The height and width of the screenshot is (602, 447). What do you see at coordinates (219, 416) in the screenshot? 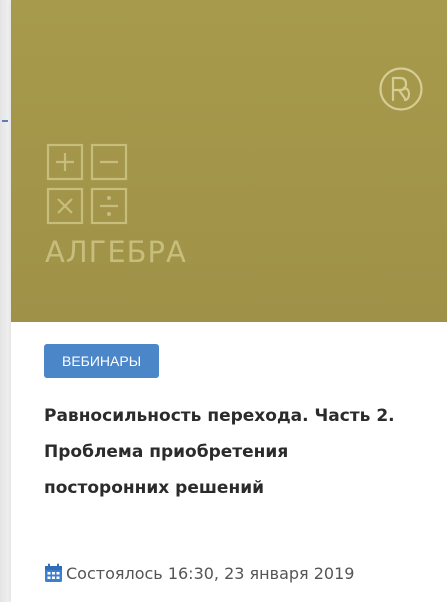
I see `title-line: Равносильность перехода. Часть 2.` at bounding box center [219, 416].